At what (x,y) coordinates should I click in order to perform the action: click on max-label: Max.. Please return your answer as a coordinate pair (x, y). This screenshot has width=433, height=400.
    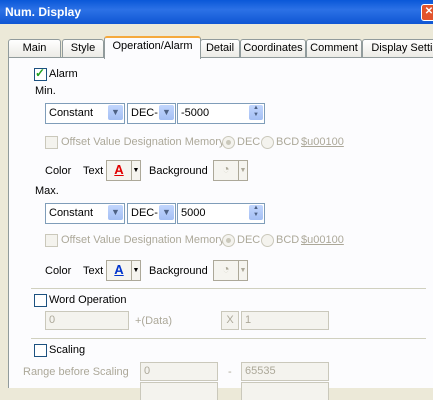
    Looking at the image, I should click on (47, 191).